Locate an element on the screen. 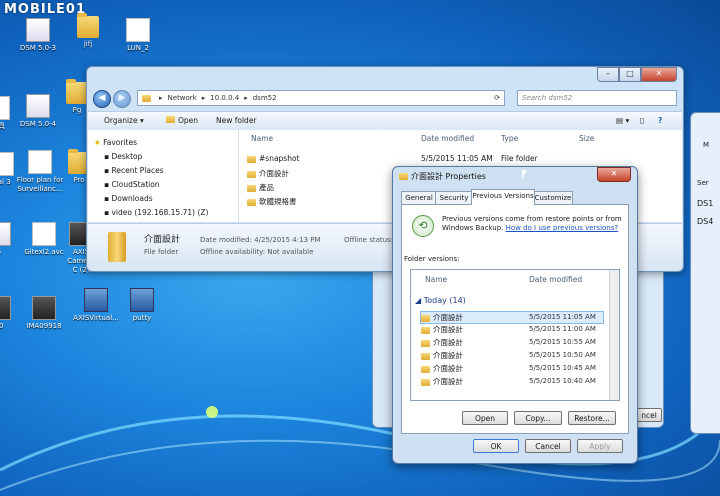  maximize-button: □ is located at coordinates (630, 74).